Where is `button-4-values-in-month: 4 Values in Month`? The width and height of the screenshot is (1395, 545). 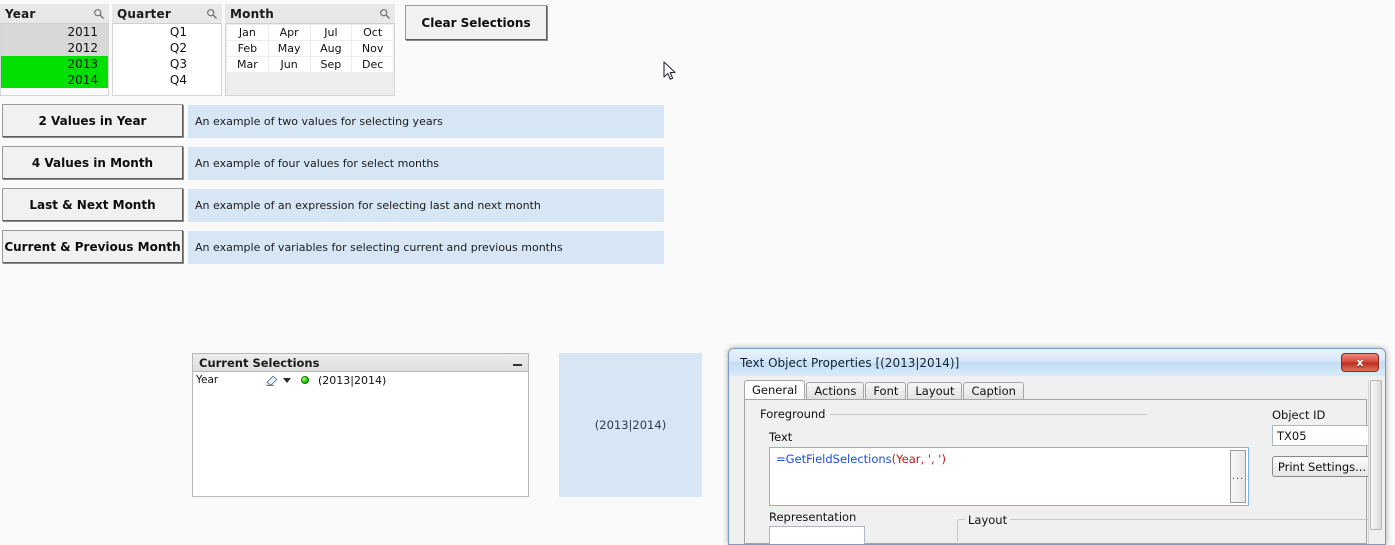 button-4-values-in-month: 4 Values in Month is located at coordinates (92, 162).